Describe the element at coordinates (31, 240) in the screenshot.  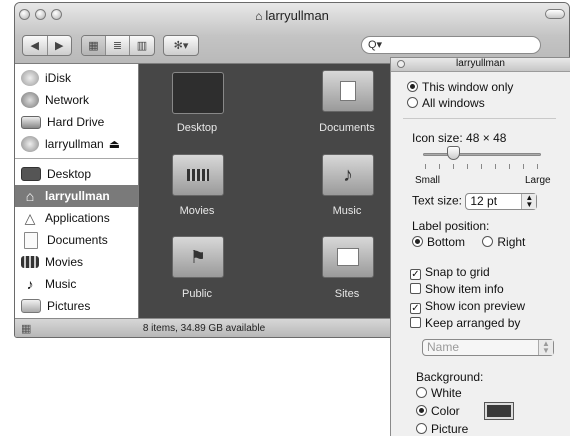
I see `documents-icon` at that location.